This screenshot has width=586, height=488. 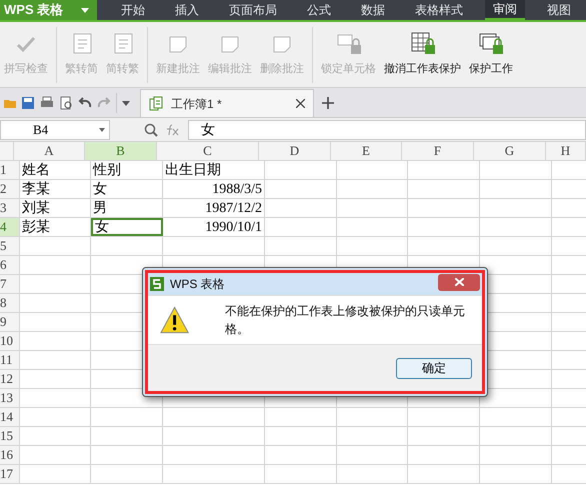 What do you see at coordinates (559, 10) in the screenshot?
I see `menu-tab: 视图` at bounding box center [559, 10].